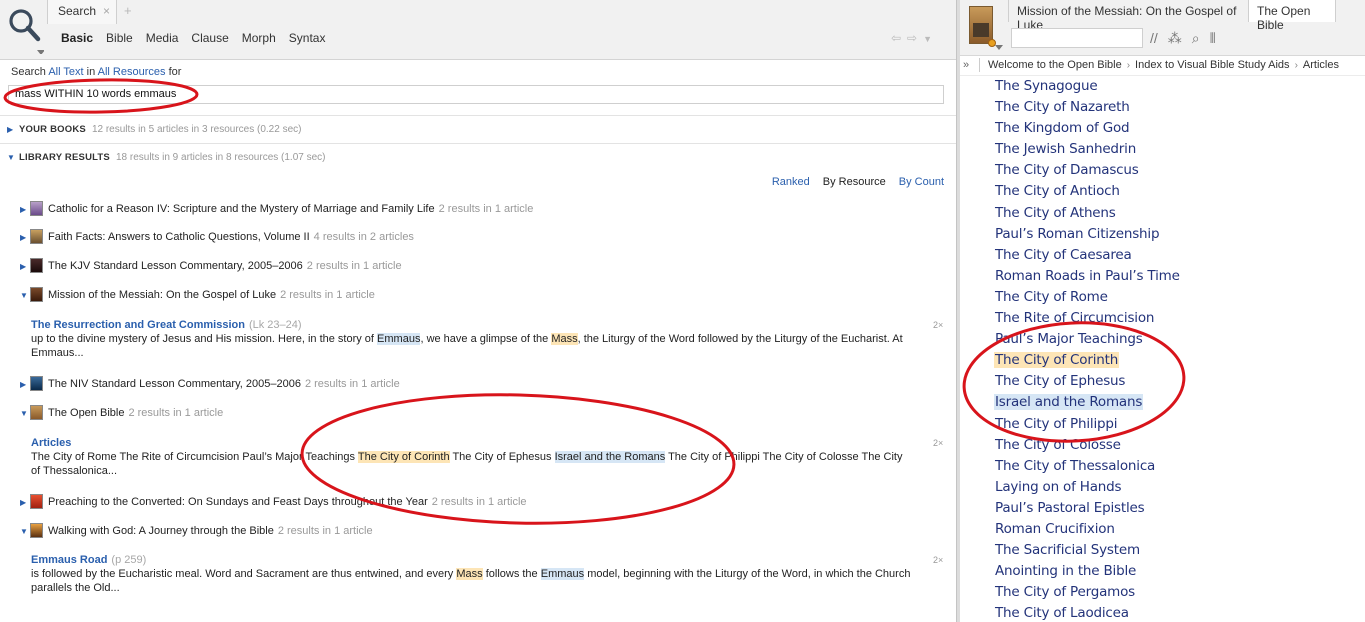  Describe the element at coordinates (1087, 130) in the screenshot. I see `article-link: The Kingdom of God` at that location.